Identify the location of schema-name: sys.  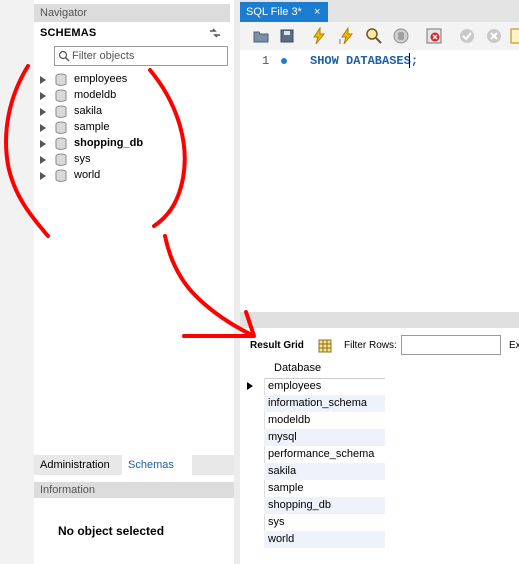
(82, 159).